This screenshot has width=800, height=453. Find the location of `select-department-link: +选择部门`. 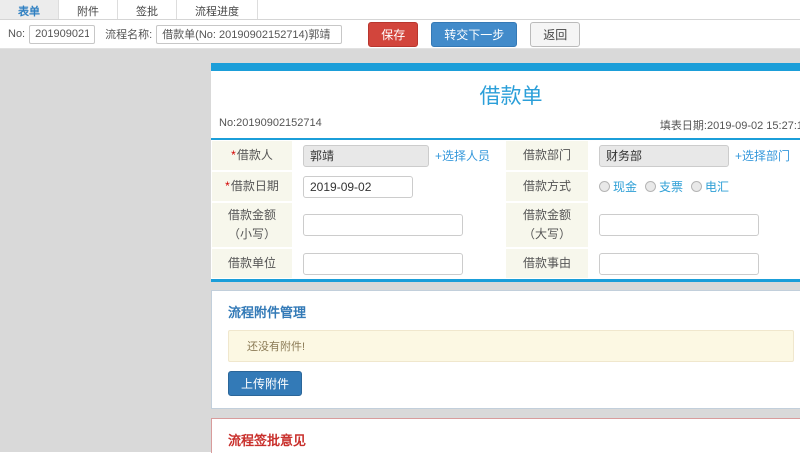

select-department-link: +选择部门 is located at coordinates (762, 155).